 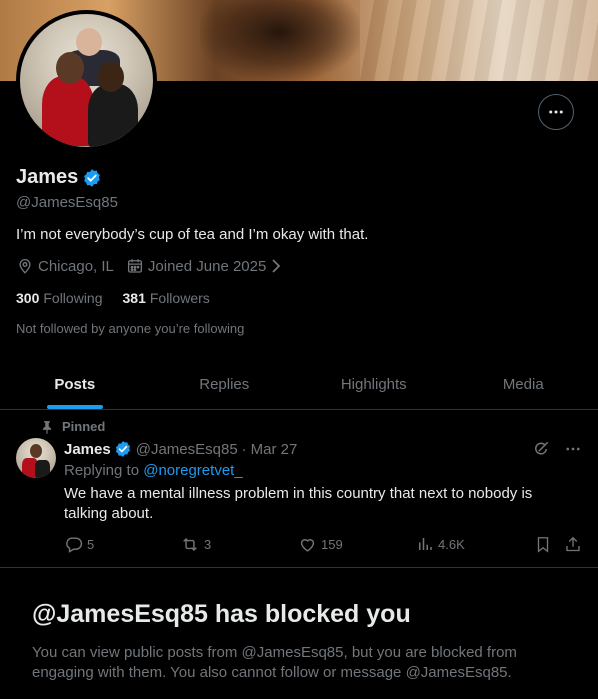 I want to click on tab-label: Highlights, so click(x=373, y=384).